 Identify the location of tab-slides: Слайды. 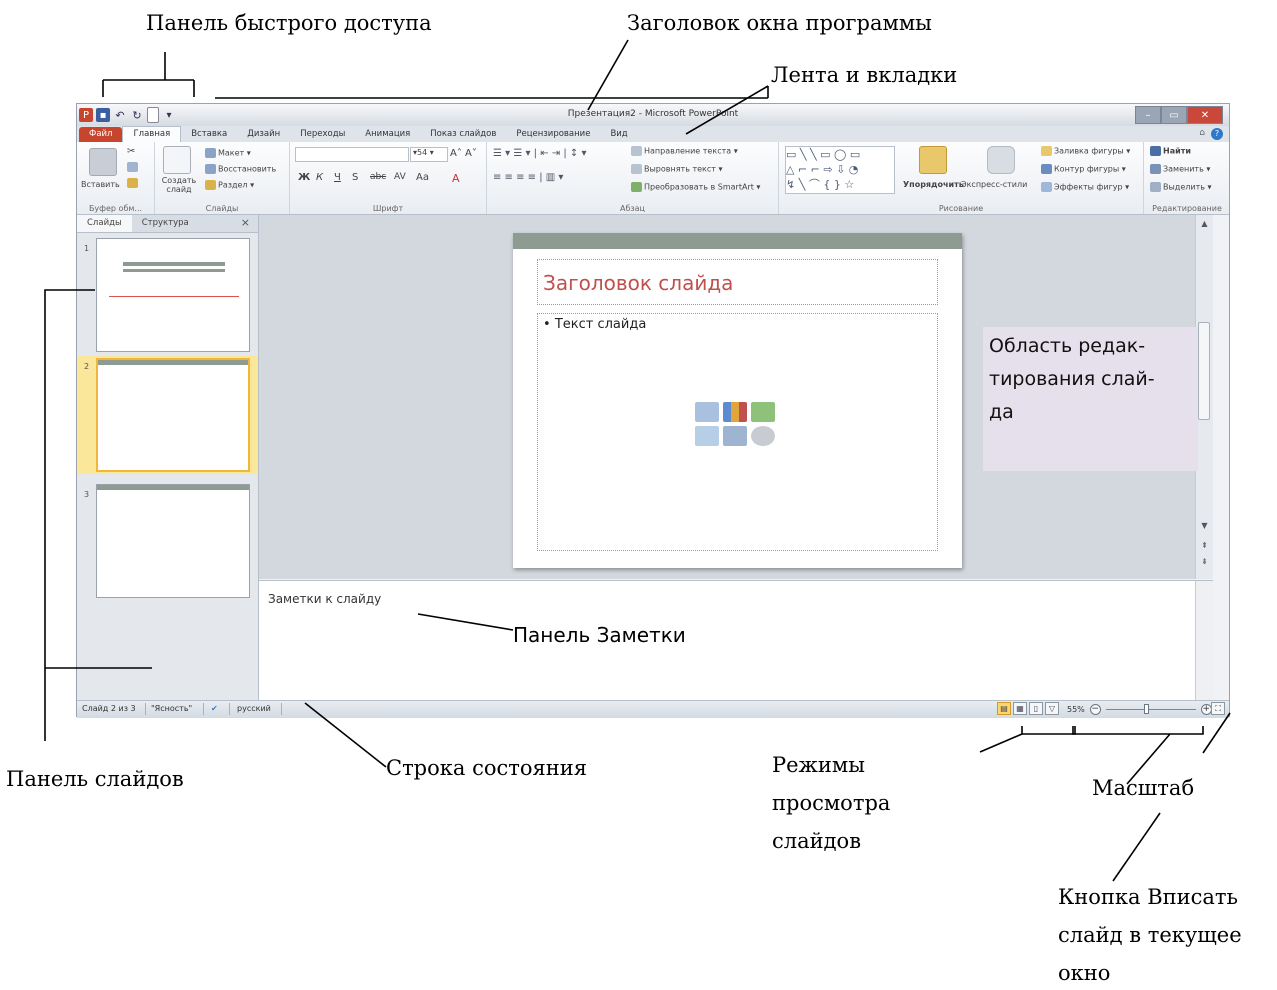
(104, 223).